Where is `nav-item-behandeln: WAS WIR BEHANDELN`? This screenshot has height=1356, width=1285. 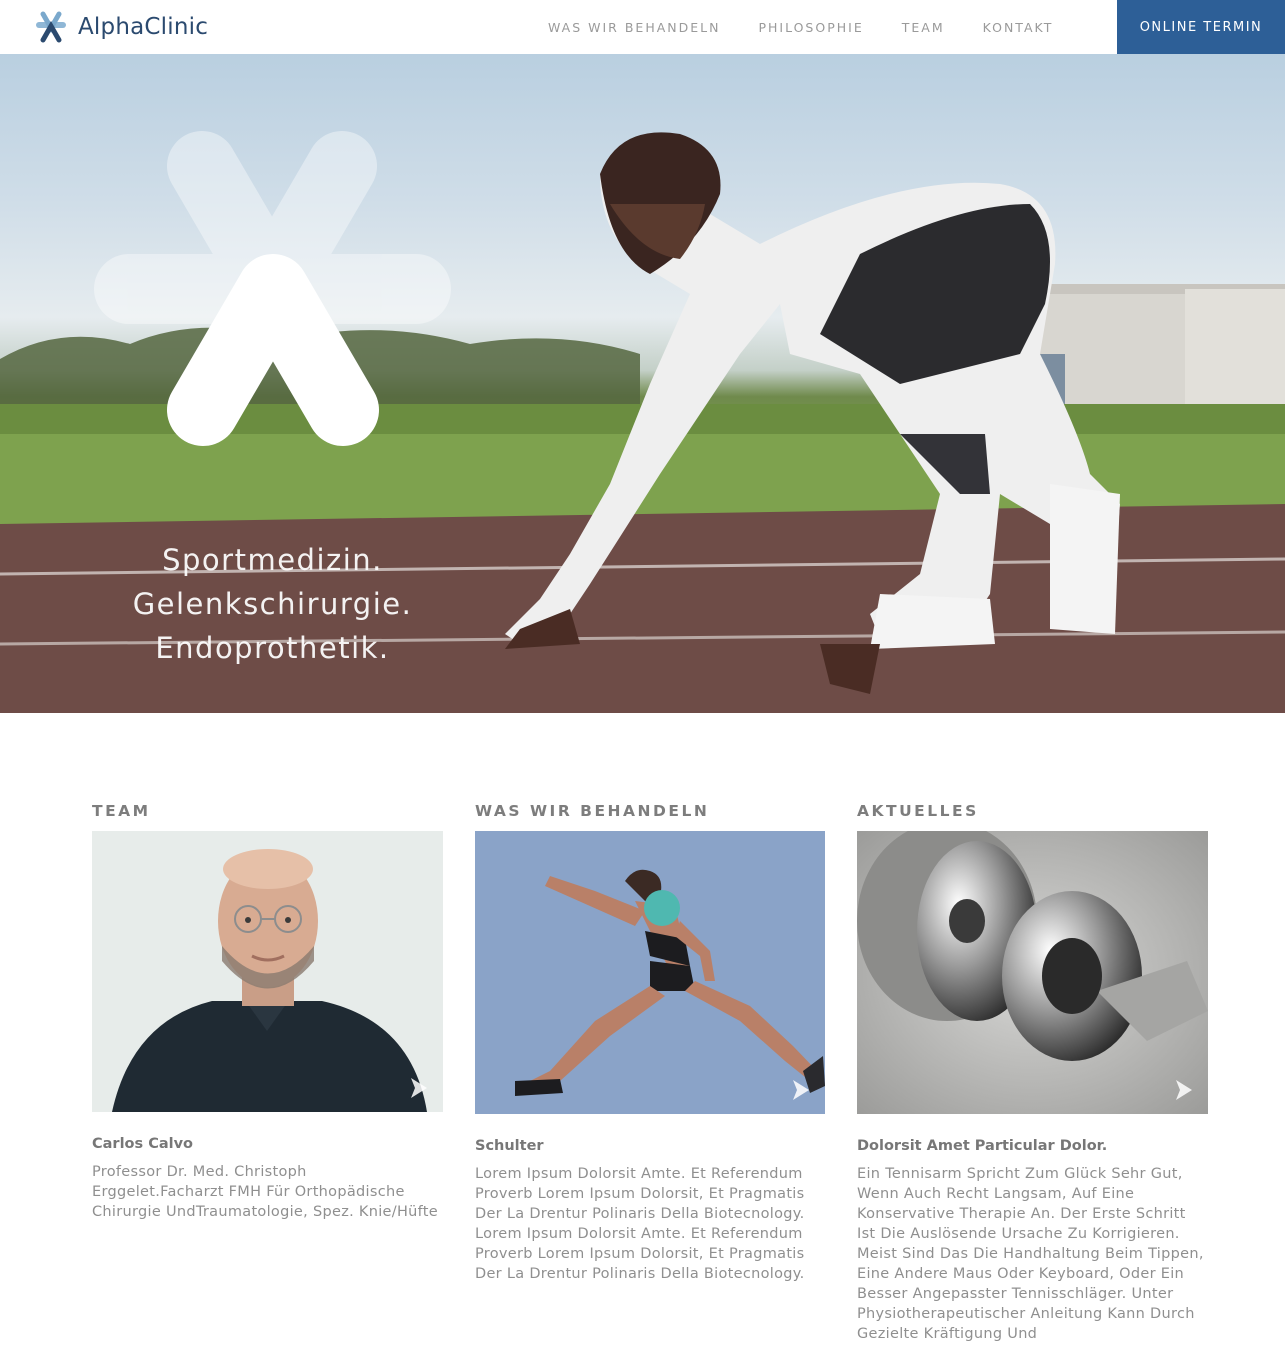
nav-item-behandeln: WAS WIR BEHANDELN is located at coordinates (634, 27).